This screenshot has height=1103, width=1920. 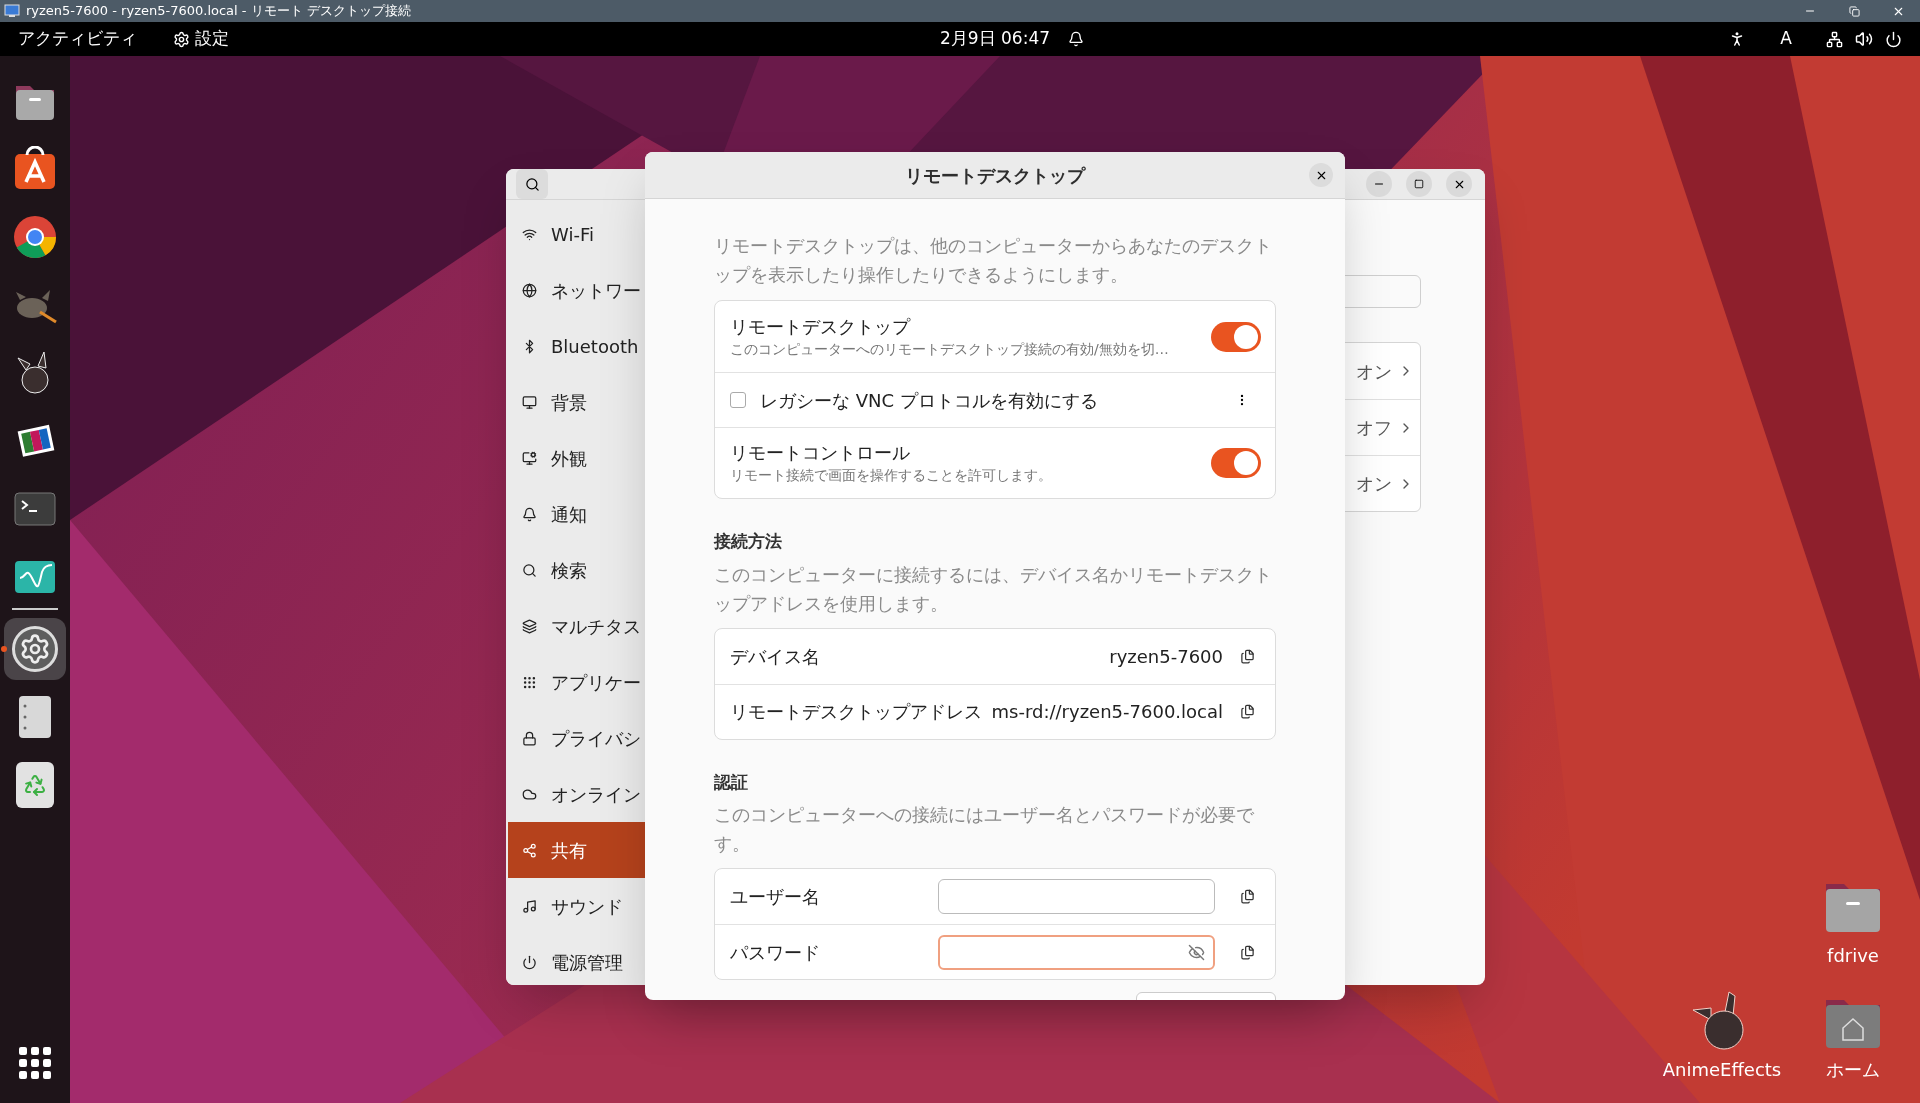 I want to click on icon-label: ホーム, so click(x=1853, y=1070).